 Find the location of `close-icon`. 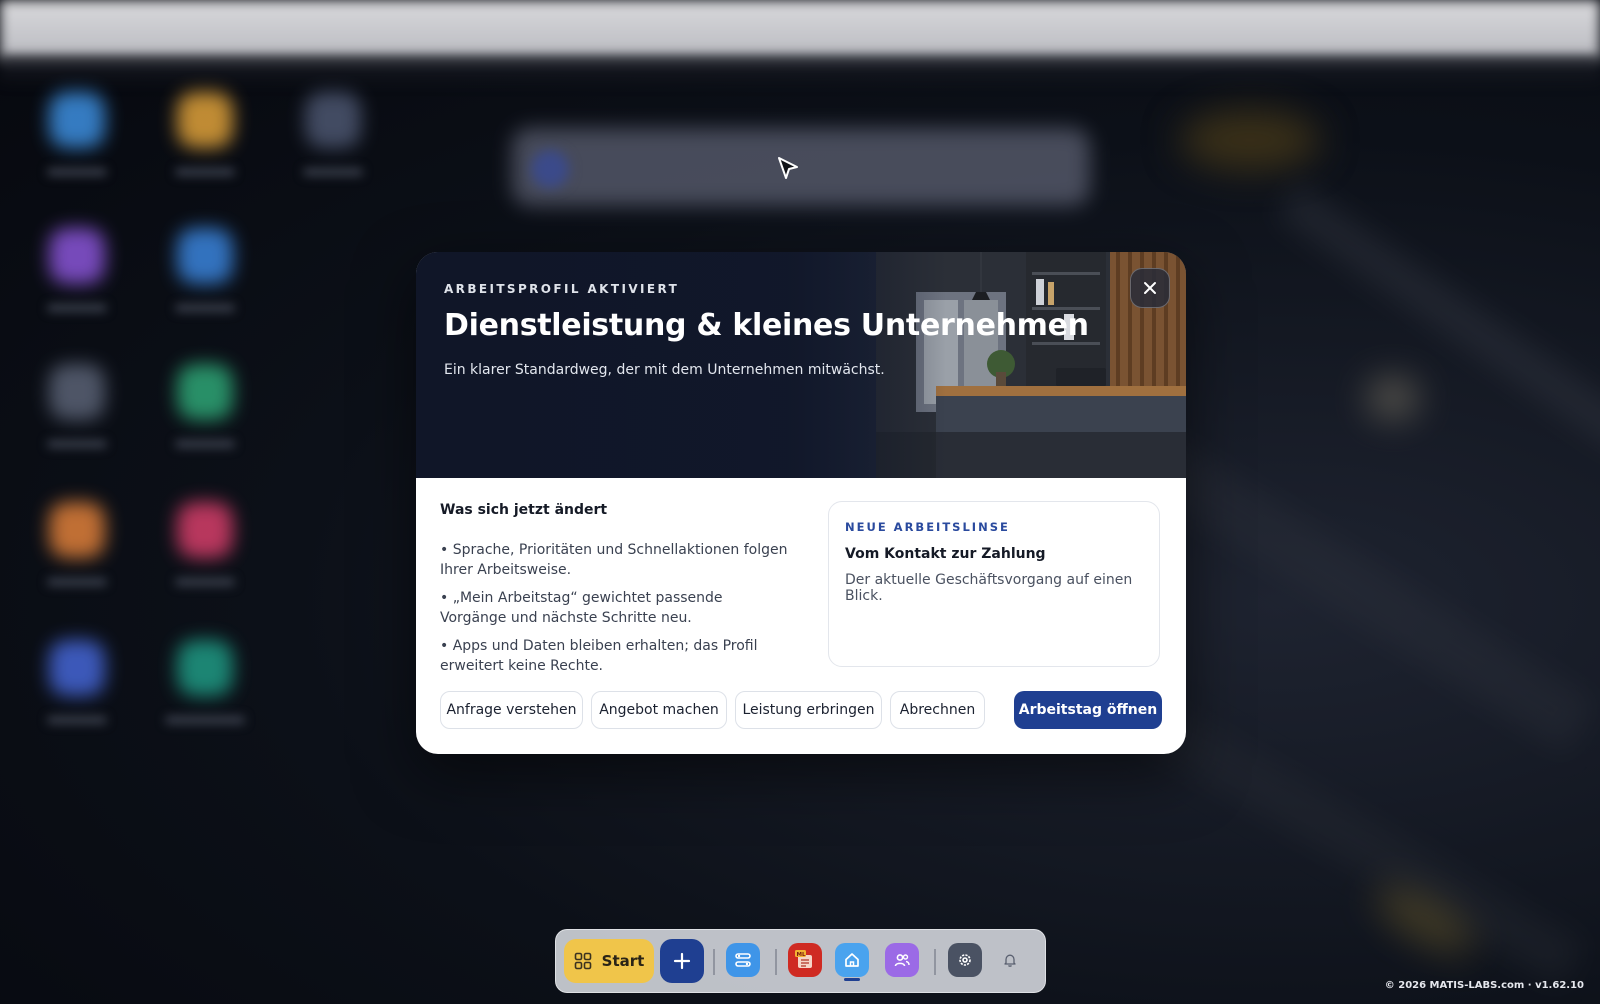

close-icon is located at coordinates (1150, 288).